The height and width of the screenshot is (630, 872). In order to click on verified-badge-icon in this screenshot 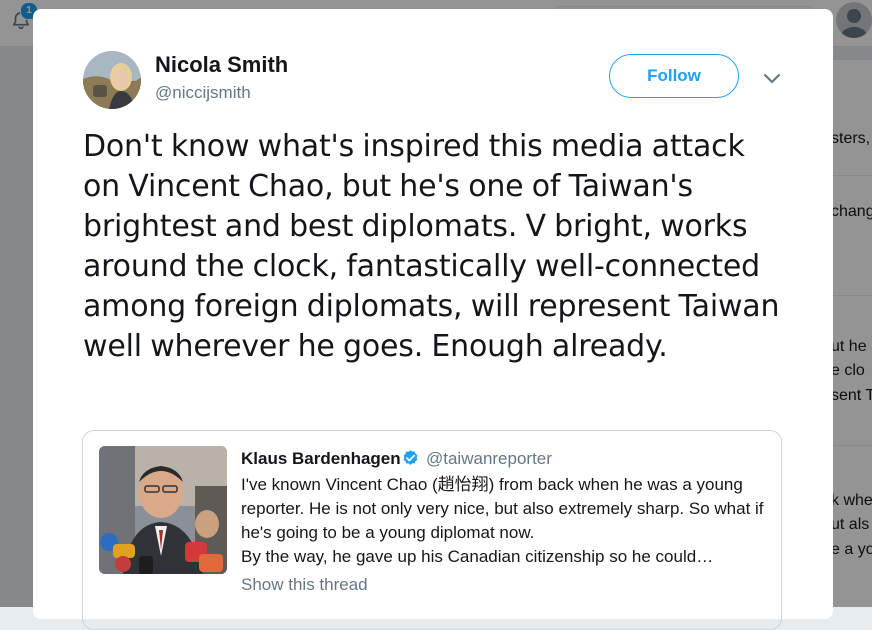, I will do `click(410, 457)`.